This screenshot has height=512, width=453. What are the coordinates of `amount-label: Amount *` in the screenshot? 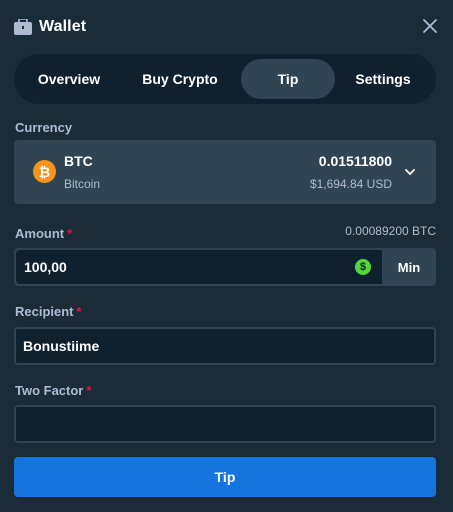 It's located at (43, 233).